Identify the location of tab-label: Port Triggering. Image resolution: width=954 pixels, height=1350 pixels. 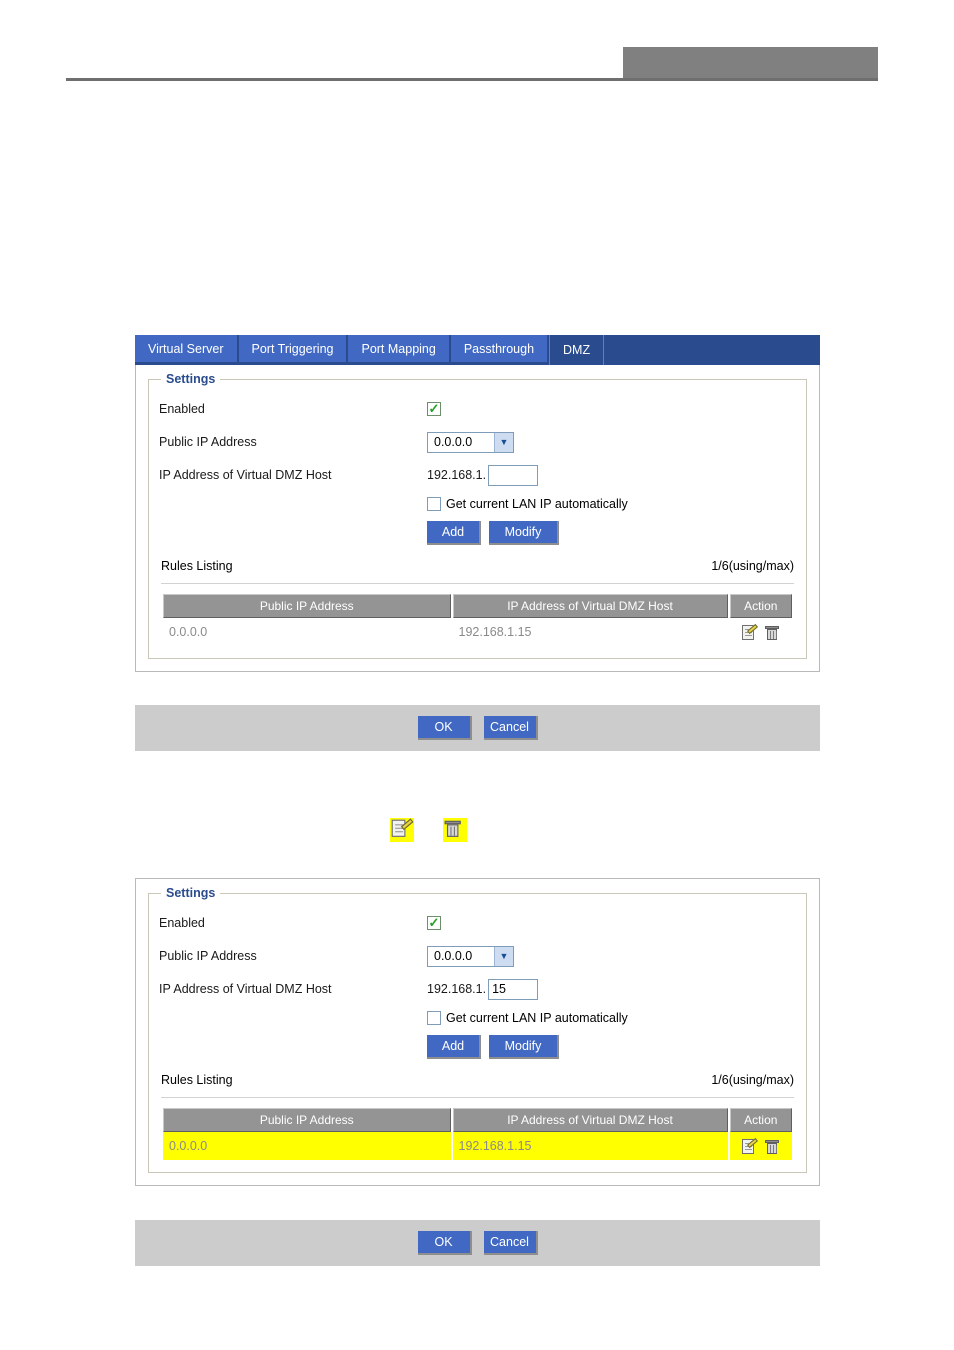
(292, 348).